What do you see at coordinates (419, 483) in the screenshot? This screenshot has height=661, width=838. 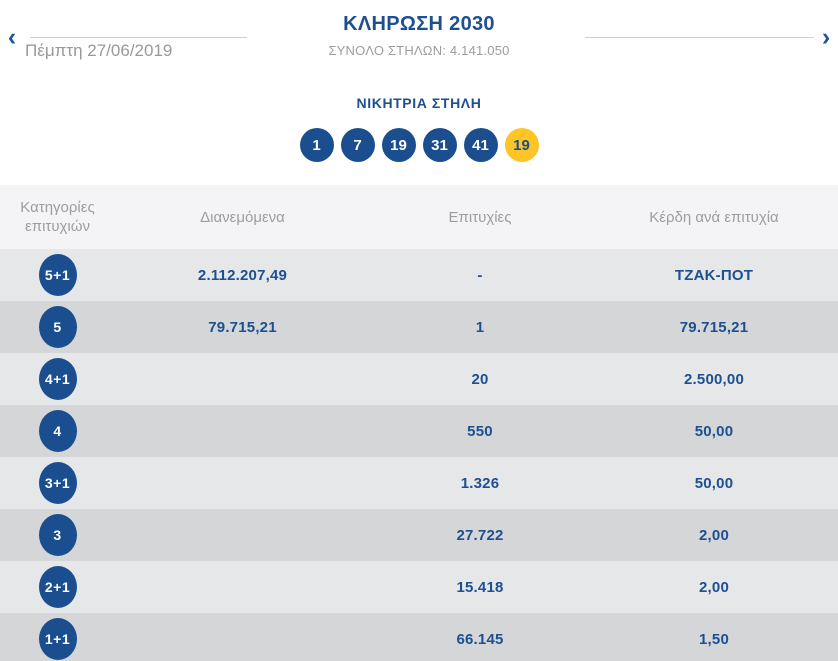 I see `table-row: 3+1 1.326 50,00` at bounding box center [419, 483].